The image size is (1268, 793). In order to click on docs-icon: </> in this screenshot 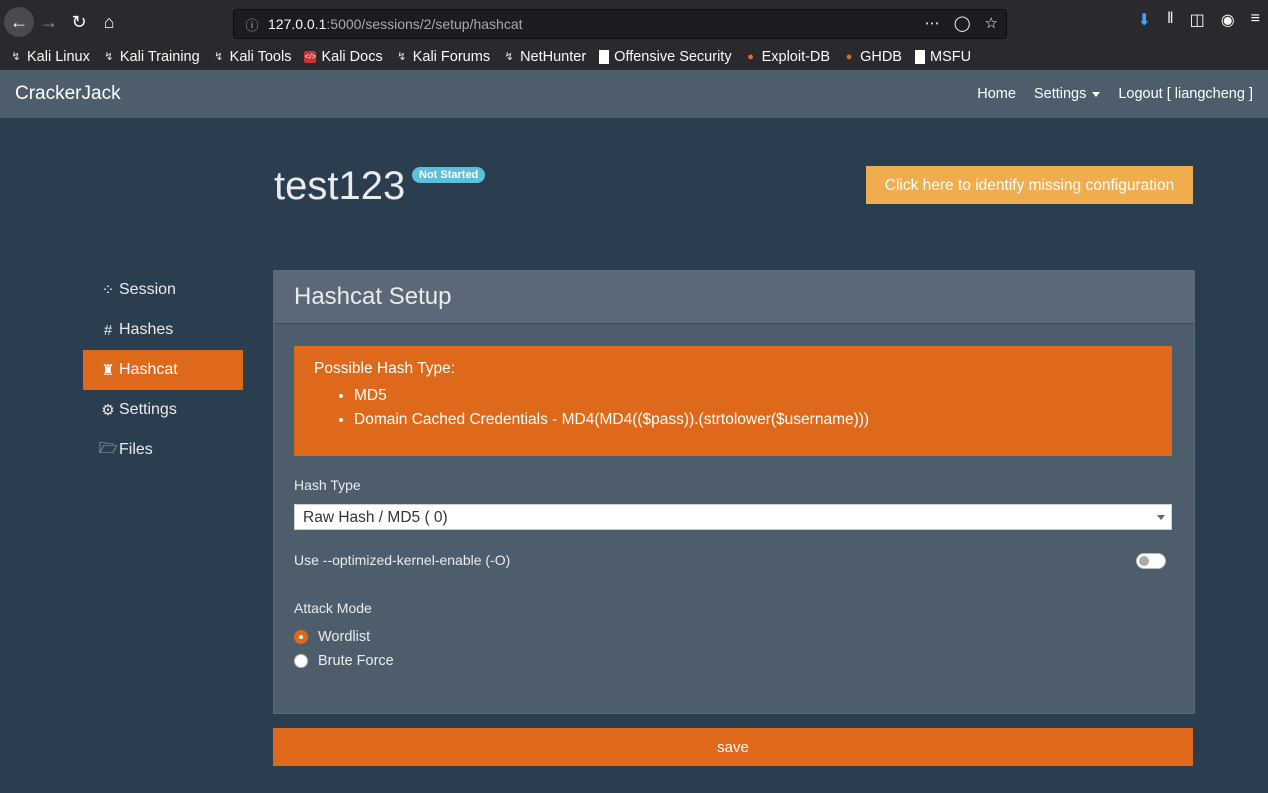, I will do `click(310, 57)`.